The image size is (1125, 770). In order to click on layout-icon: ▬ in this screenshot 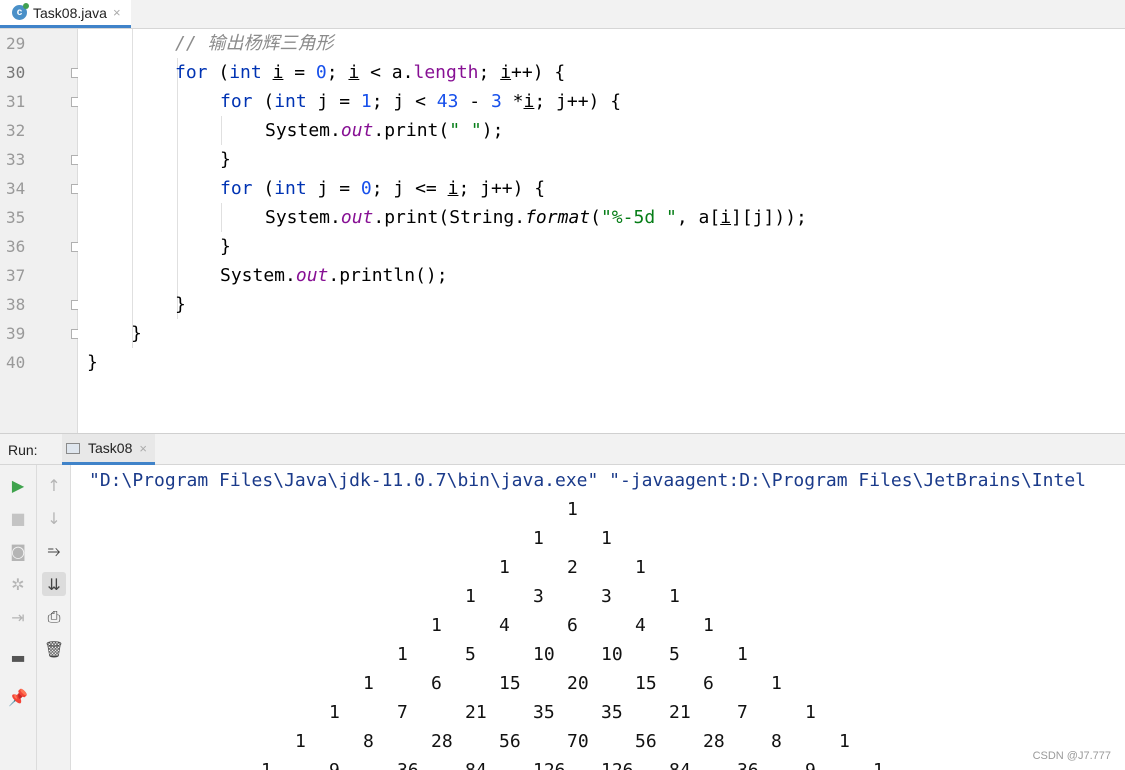, I will do `click(18, 657)`.